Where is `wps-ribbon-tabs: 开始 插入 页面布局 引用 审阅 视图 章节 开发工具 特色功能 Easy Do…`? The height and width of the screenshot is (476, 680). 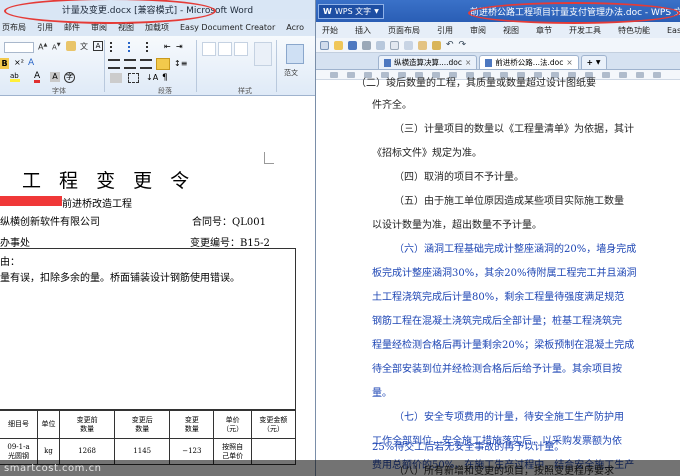 wps-ribbon-tabs: 开始 插入 页面布局 引用 审阅 视图 章节 开发工具 特色功能 Easy Do… is located at coordinates (498, 30).